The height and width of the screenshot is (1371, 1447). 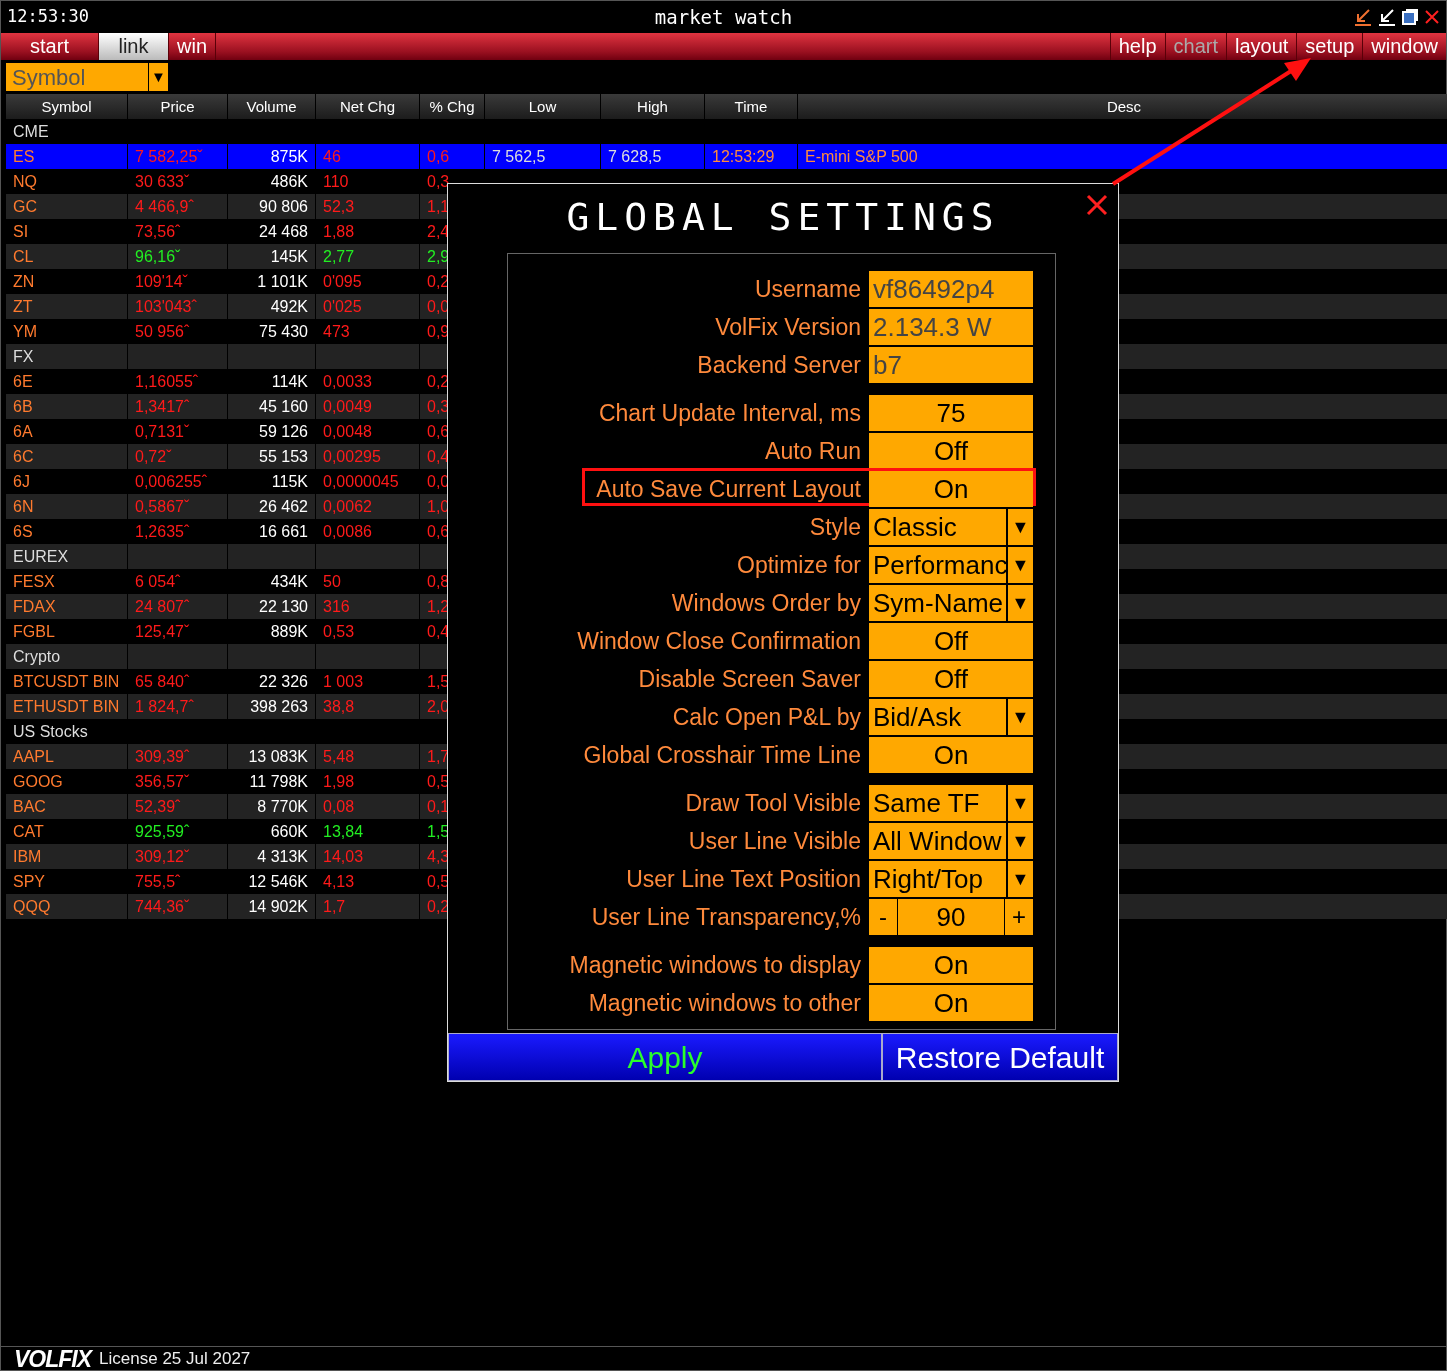 What do you see at coordinates (1404, 46) in the screenshot?
I see `menu-item: window` at bounding box center [1404, 46].